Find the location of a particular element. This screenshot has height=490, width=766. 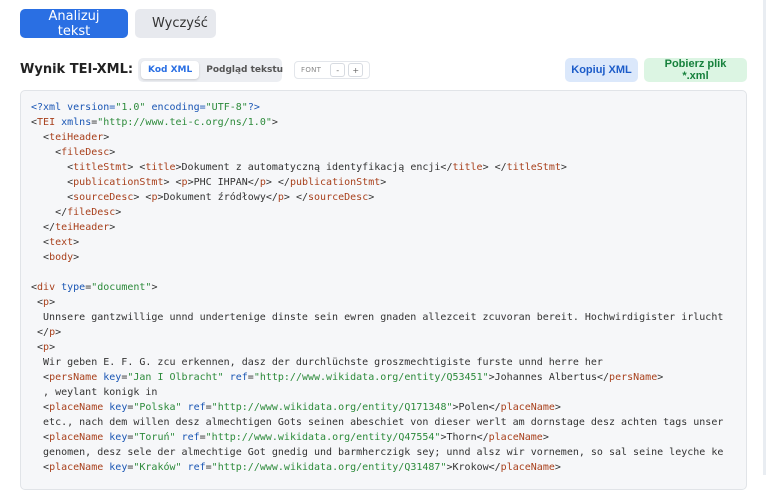

code-token: "Kraków" is located at coordinates (157, 467).